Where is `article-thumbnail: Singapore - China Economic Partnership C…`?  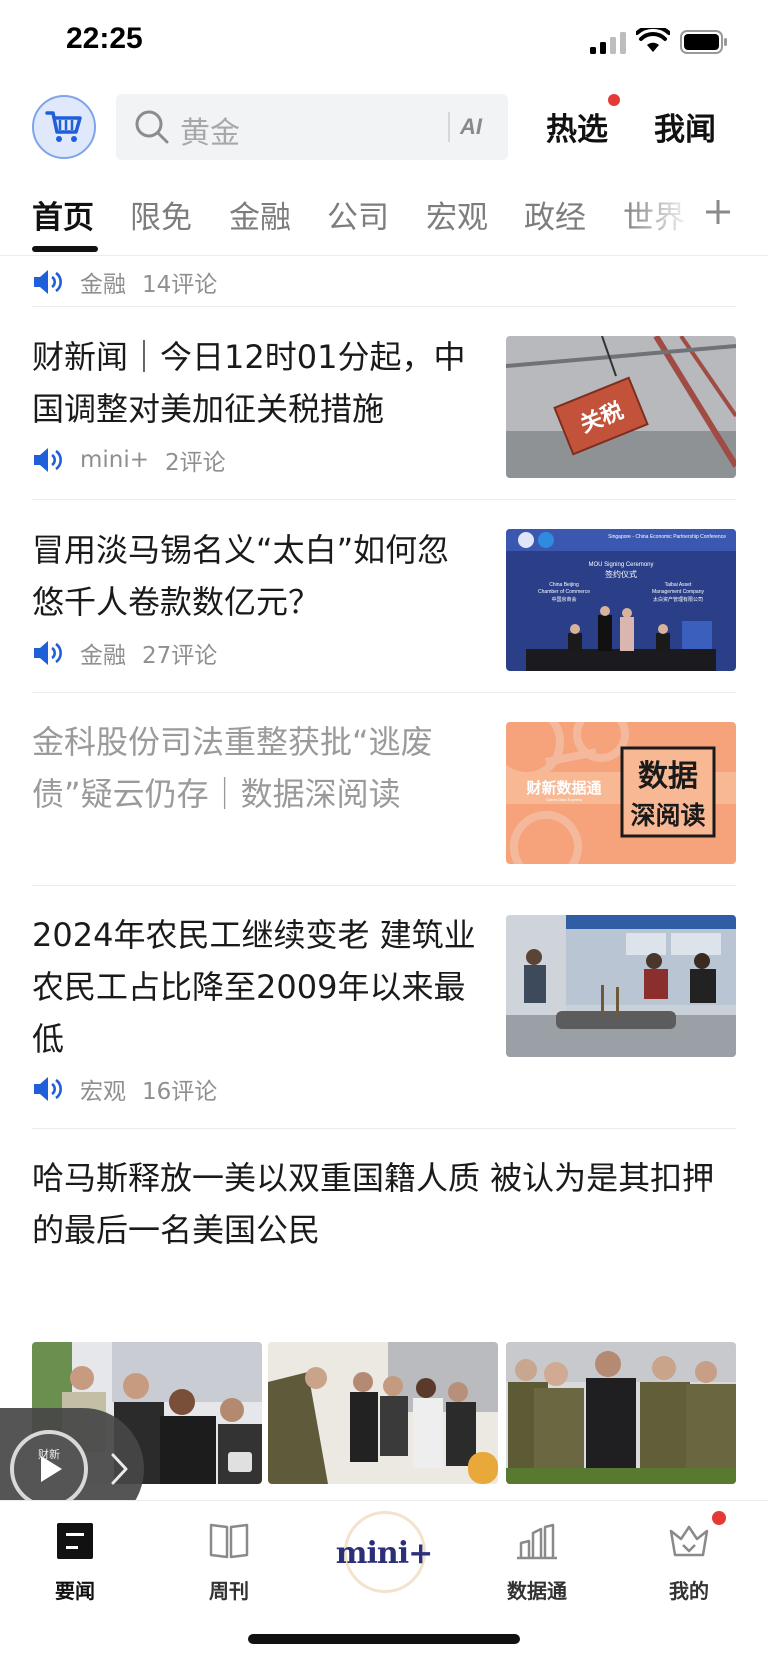 article-thumbnail: Singapore - China Economic Partnership C… is located at coordinates (621, 600).